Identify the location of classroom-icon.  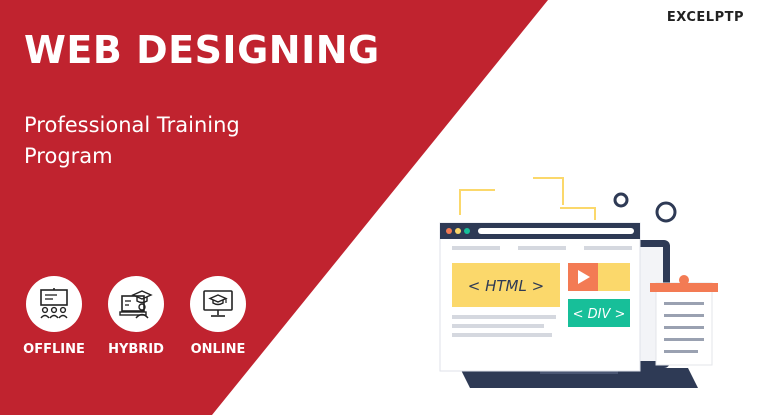
(54, 303).